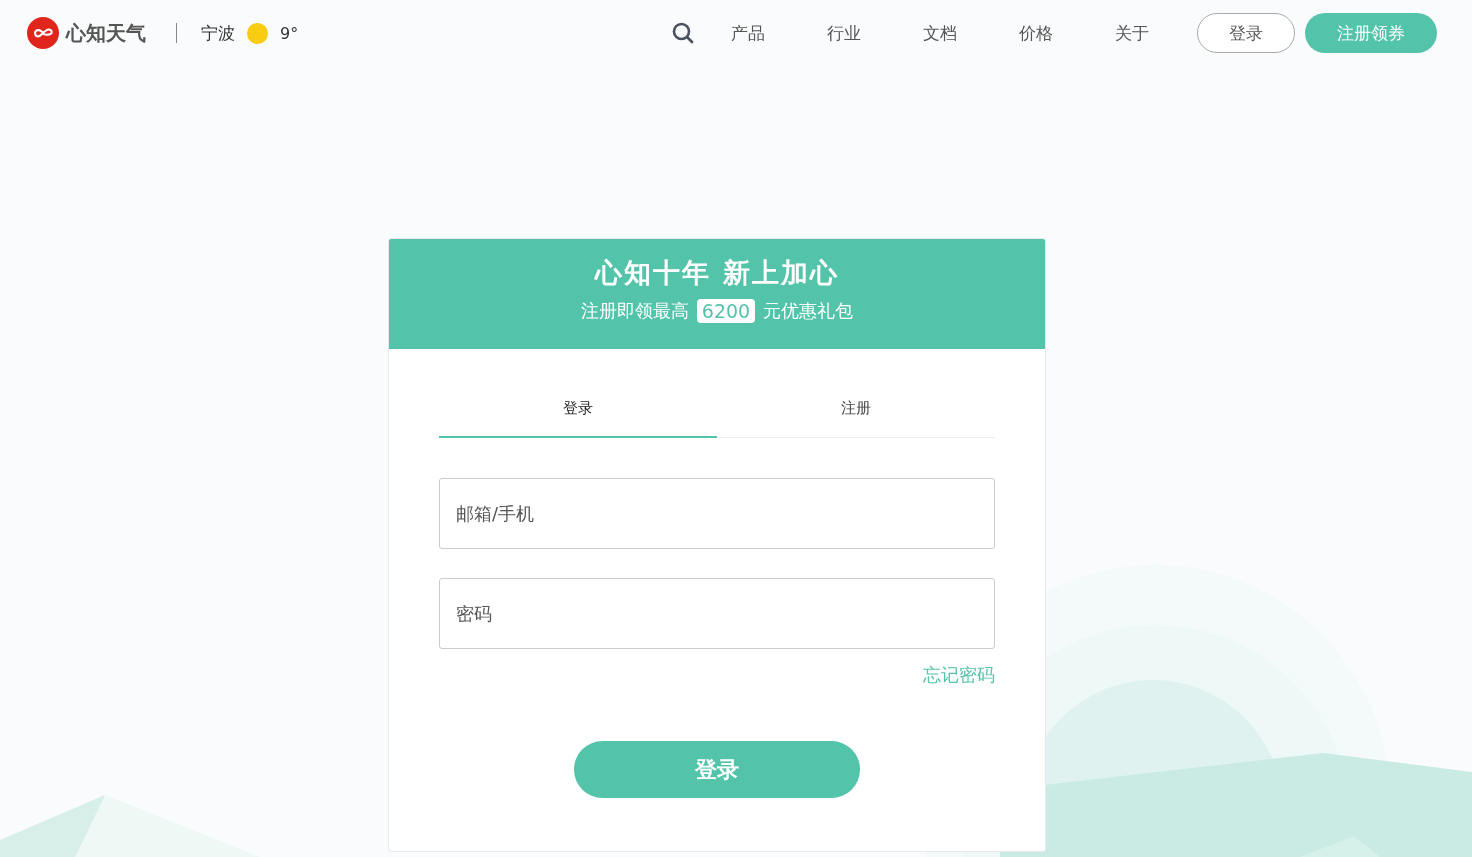 The width and height of the screenshot is (1472, 857). What do you see at coordinates (808, 311) in the screenshot?
I see `banner-text: 元优惠礼包` at bounding box center [808, 311].